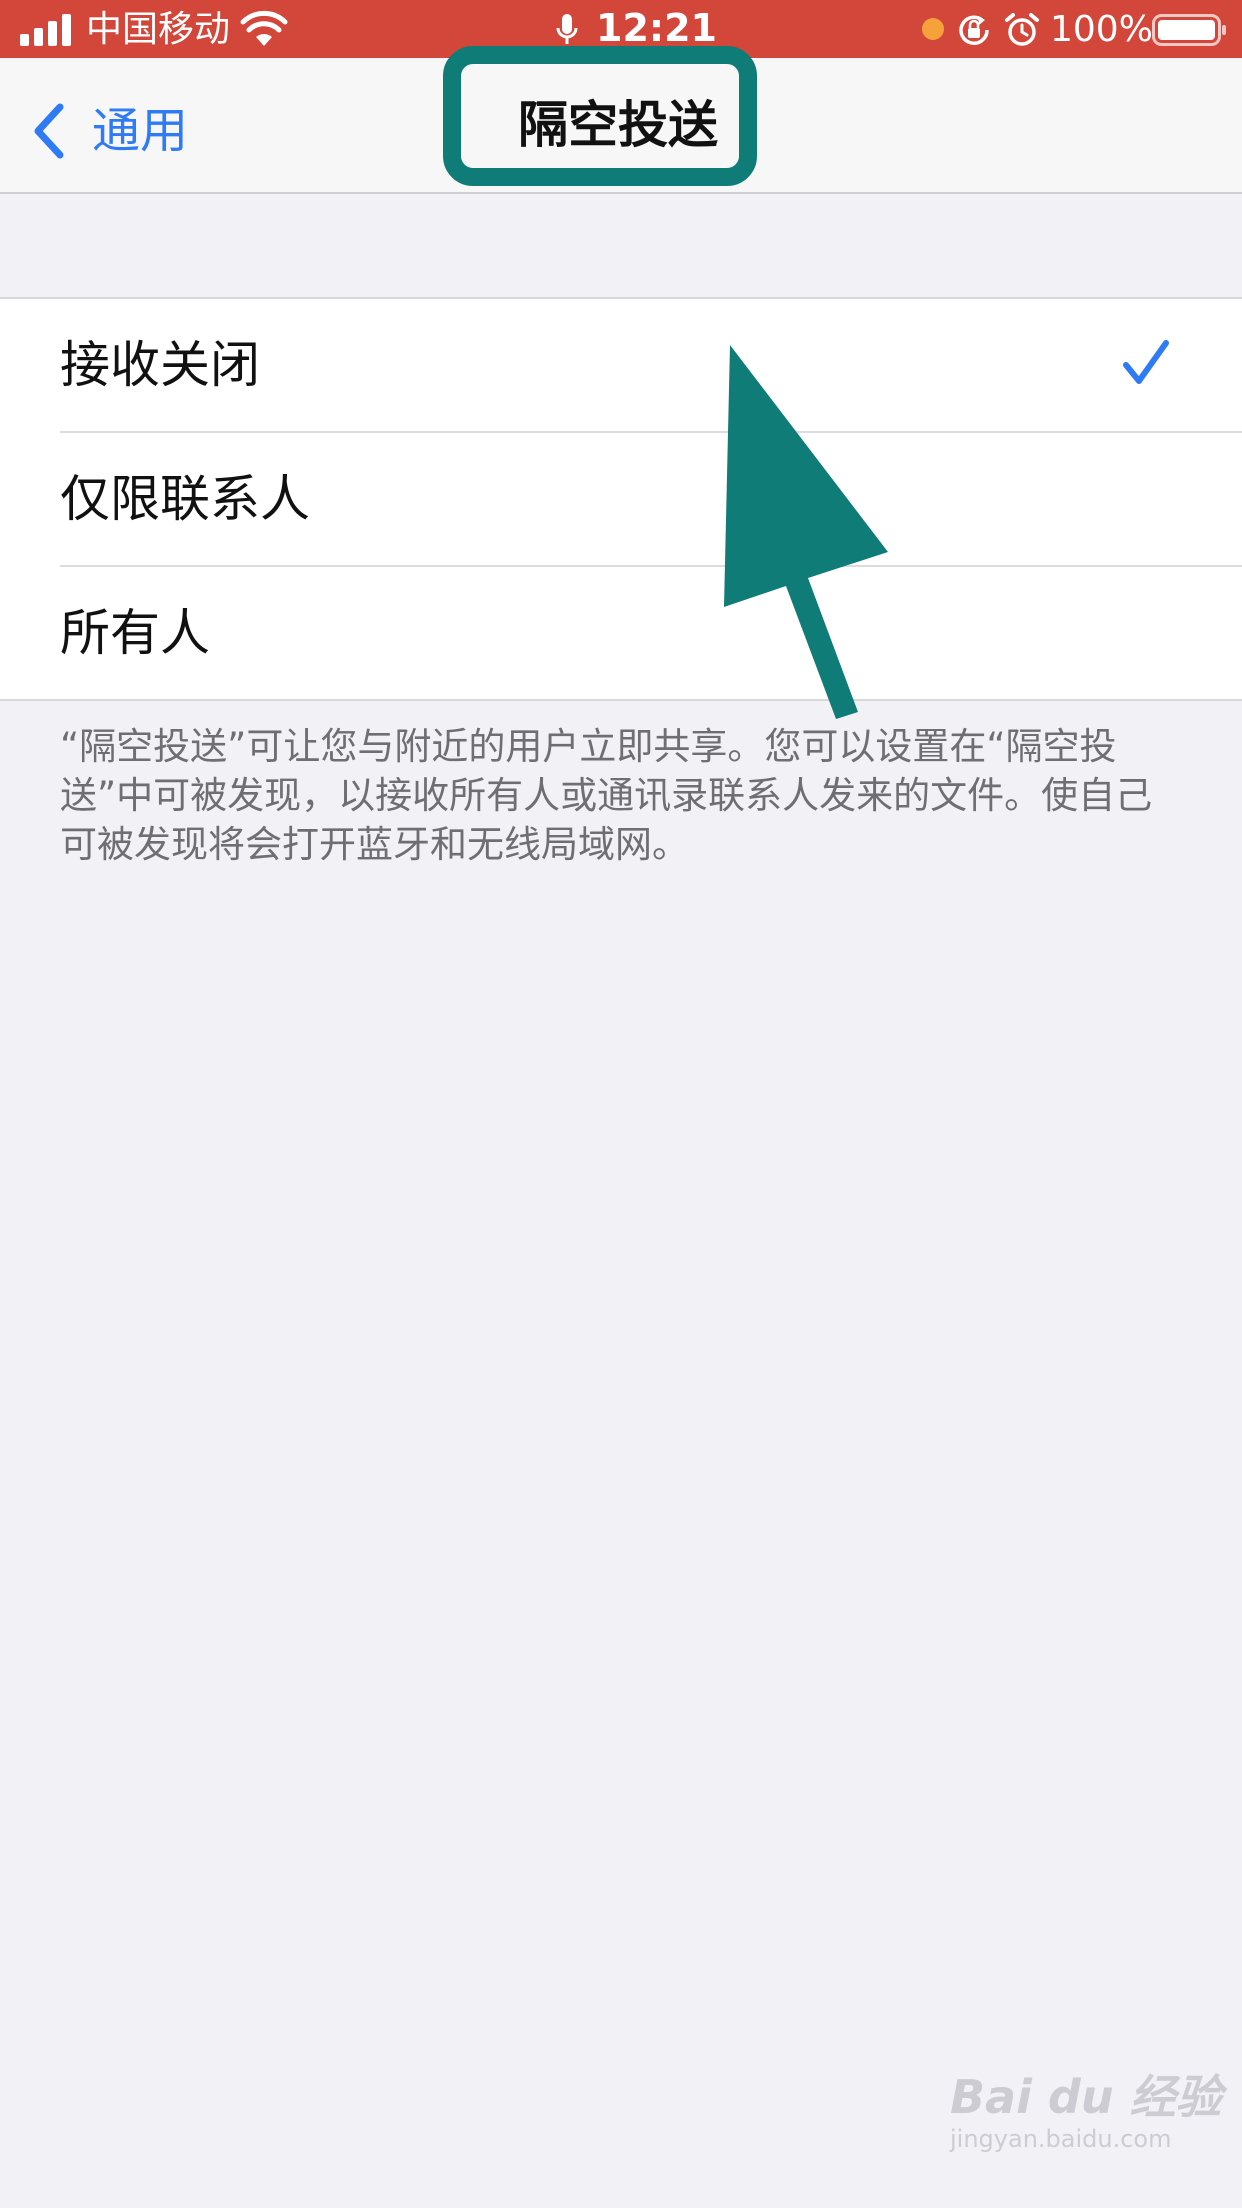 Image resolution: width=1242 pixels, height=2208 pixels. I want to click on wifi-icon, so click(264, 28).